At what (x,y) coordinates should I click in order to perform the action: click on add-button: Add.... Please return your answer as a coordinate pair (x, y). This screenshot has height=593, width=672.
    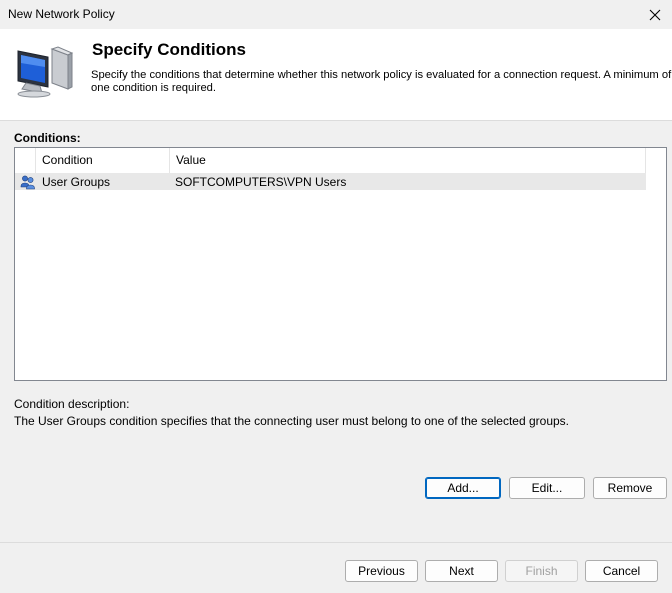
    Looking at the image, I should click on (463, 488).